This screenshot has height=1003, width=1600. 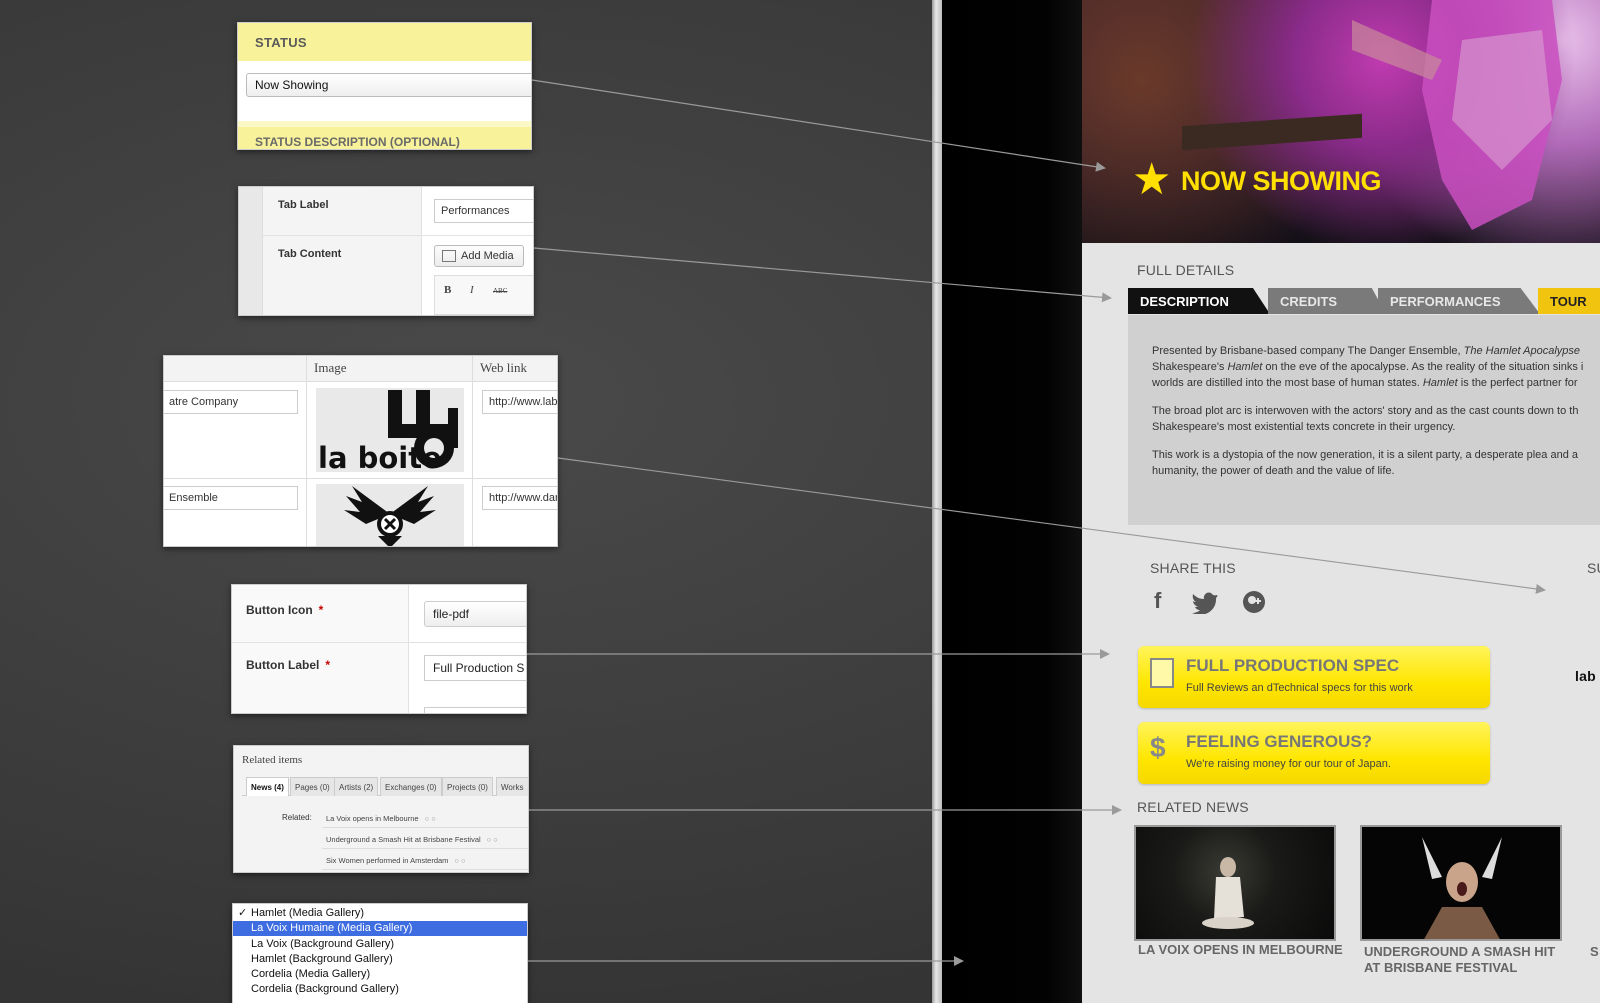 What do you see at coordinates (519, 498) in the screenshot?
I see `partner-link-input: http://www.dan` at bounding box center [519, 498].